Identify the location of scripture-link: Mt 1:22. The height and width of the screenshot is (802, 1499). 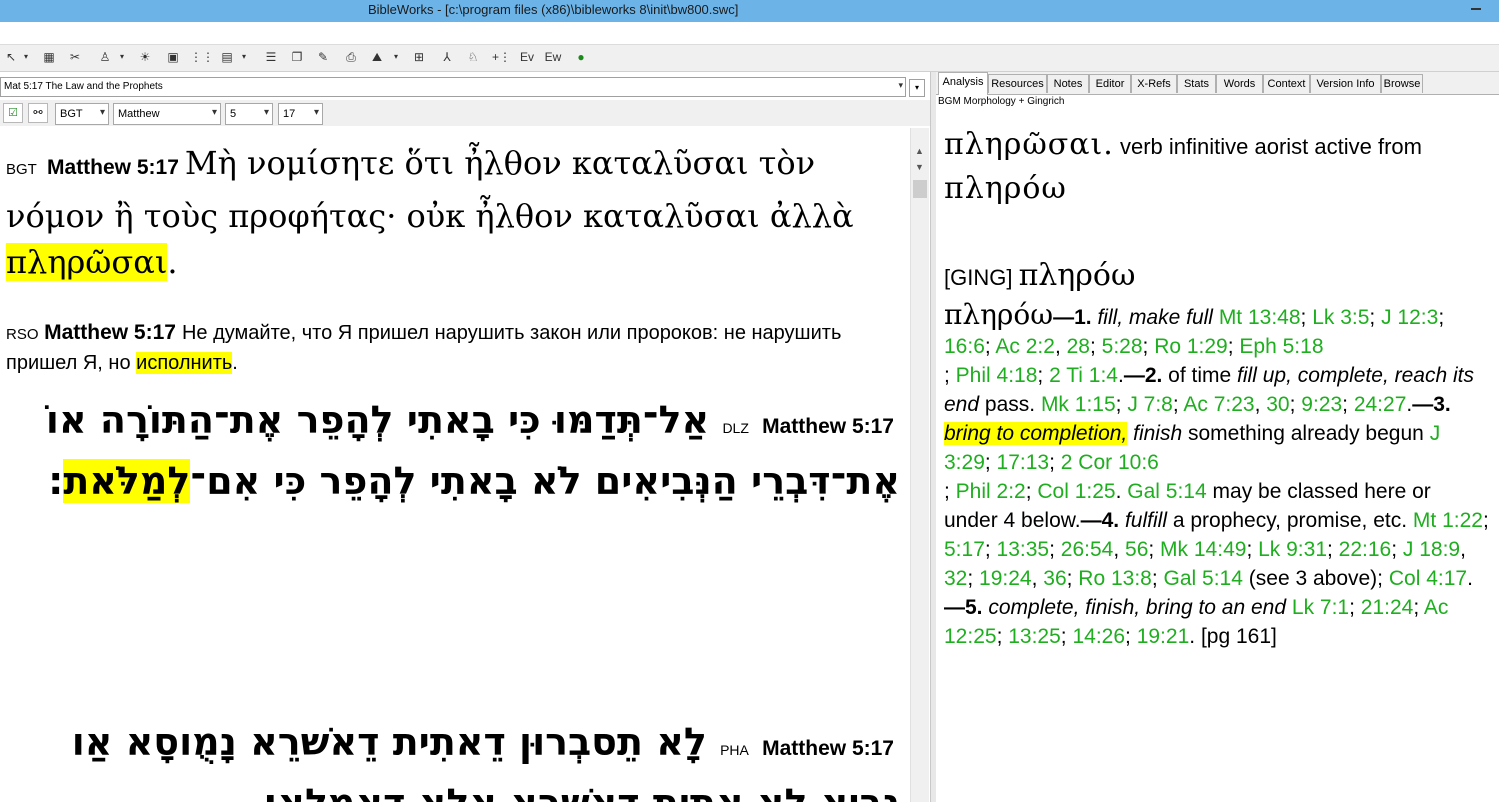
(1448, 520).